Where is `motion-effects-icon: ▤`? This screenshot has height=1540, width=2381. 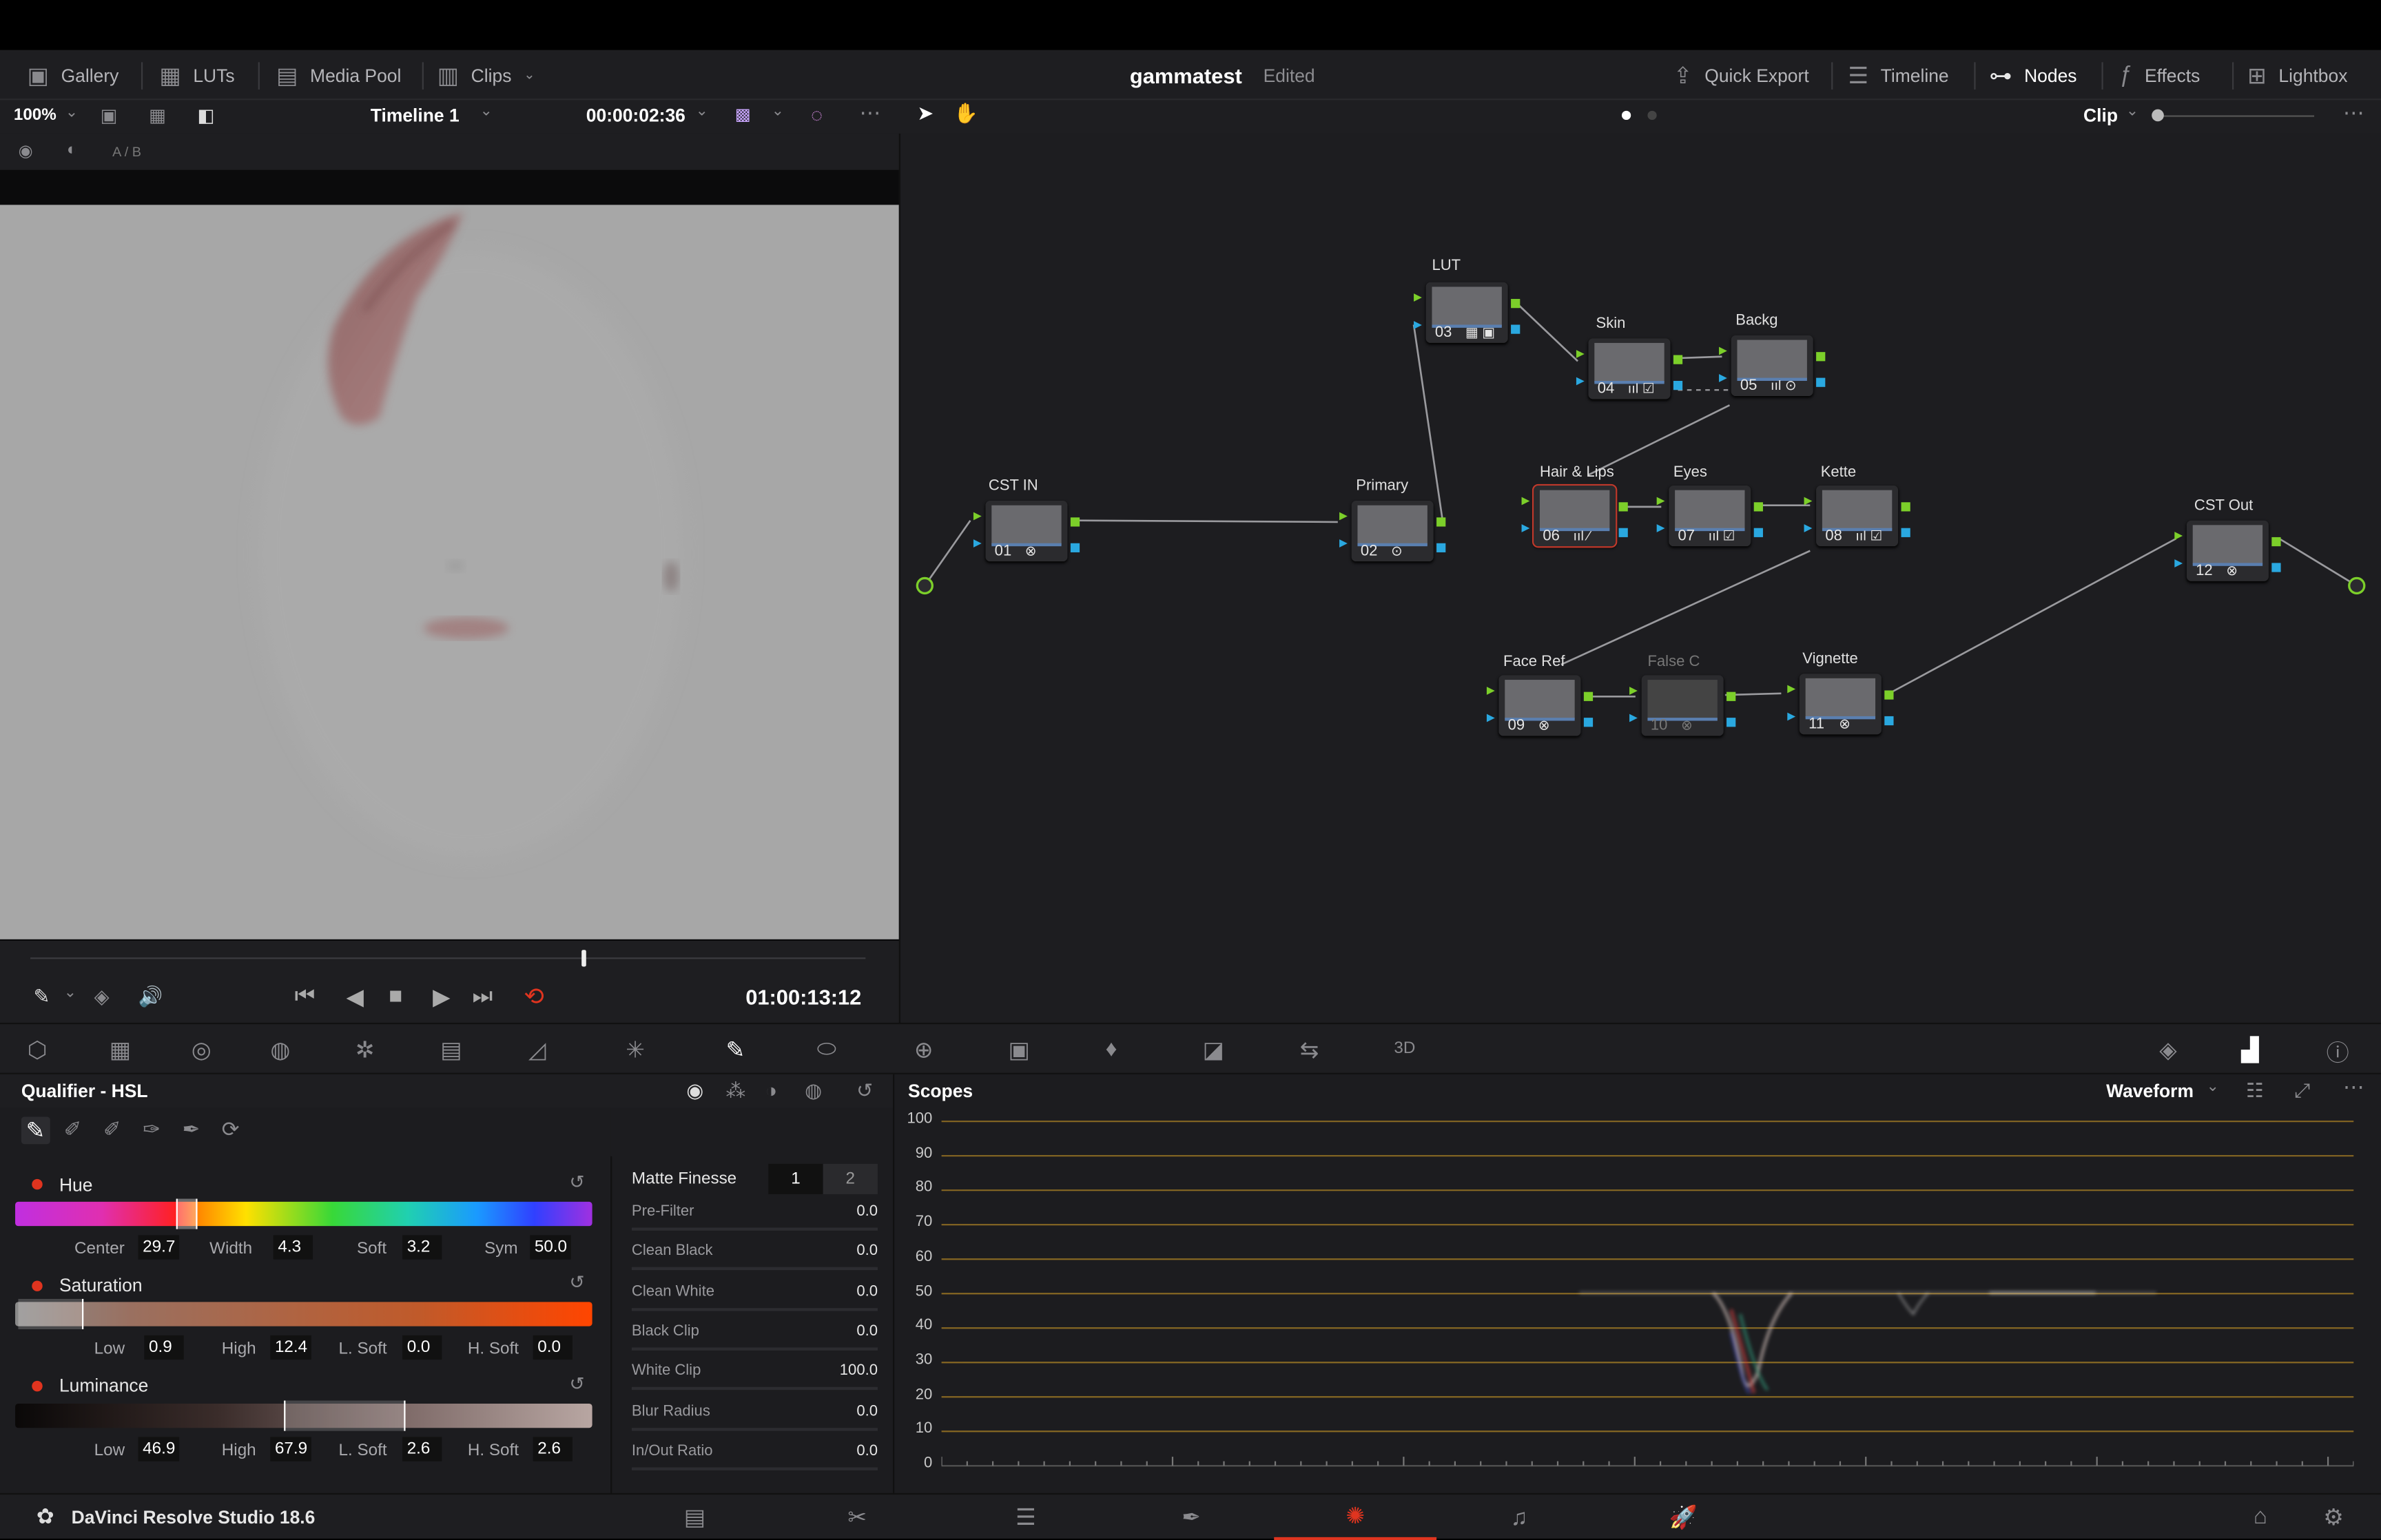 motion-effects-icon: ▤ is located at coordinates (451, 1050).